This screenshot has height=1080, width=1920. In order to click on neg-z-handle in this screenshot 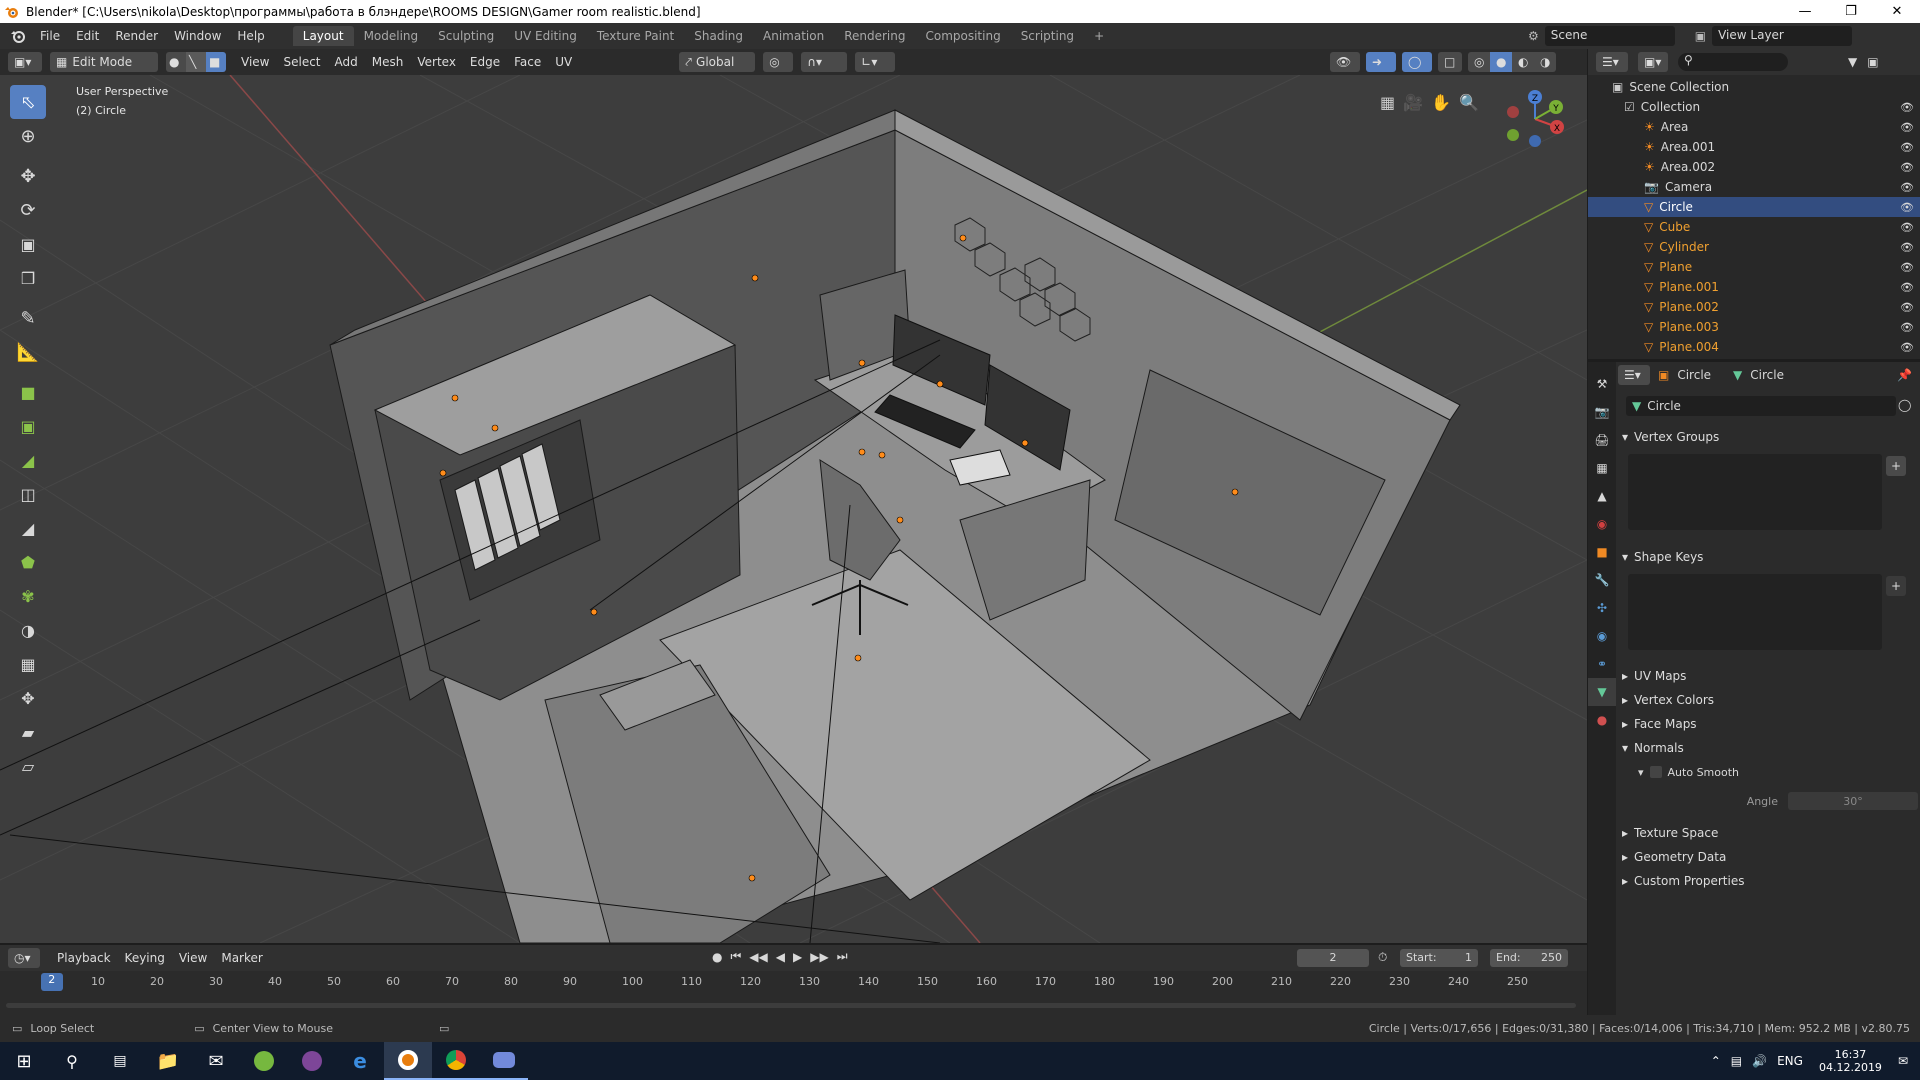, I will do `click(1535, 141)`.